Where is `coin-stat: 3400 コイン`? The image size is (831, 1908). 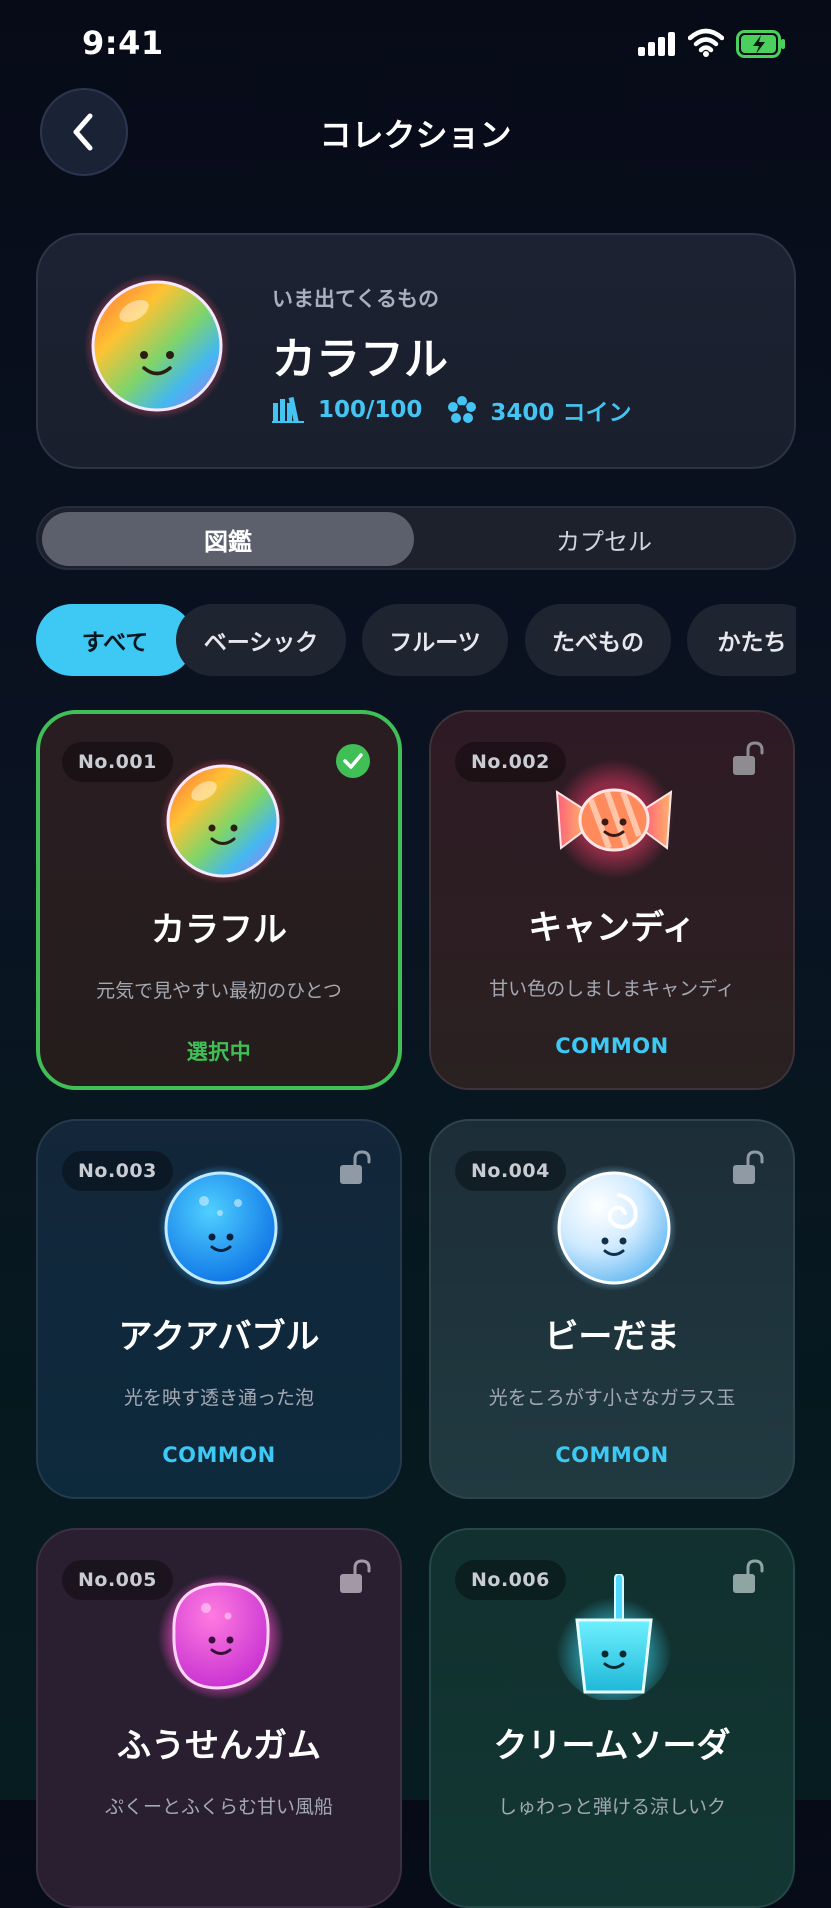 coin-stat: 3400 コイン is located at coordinates (539, 410).